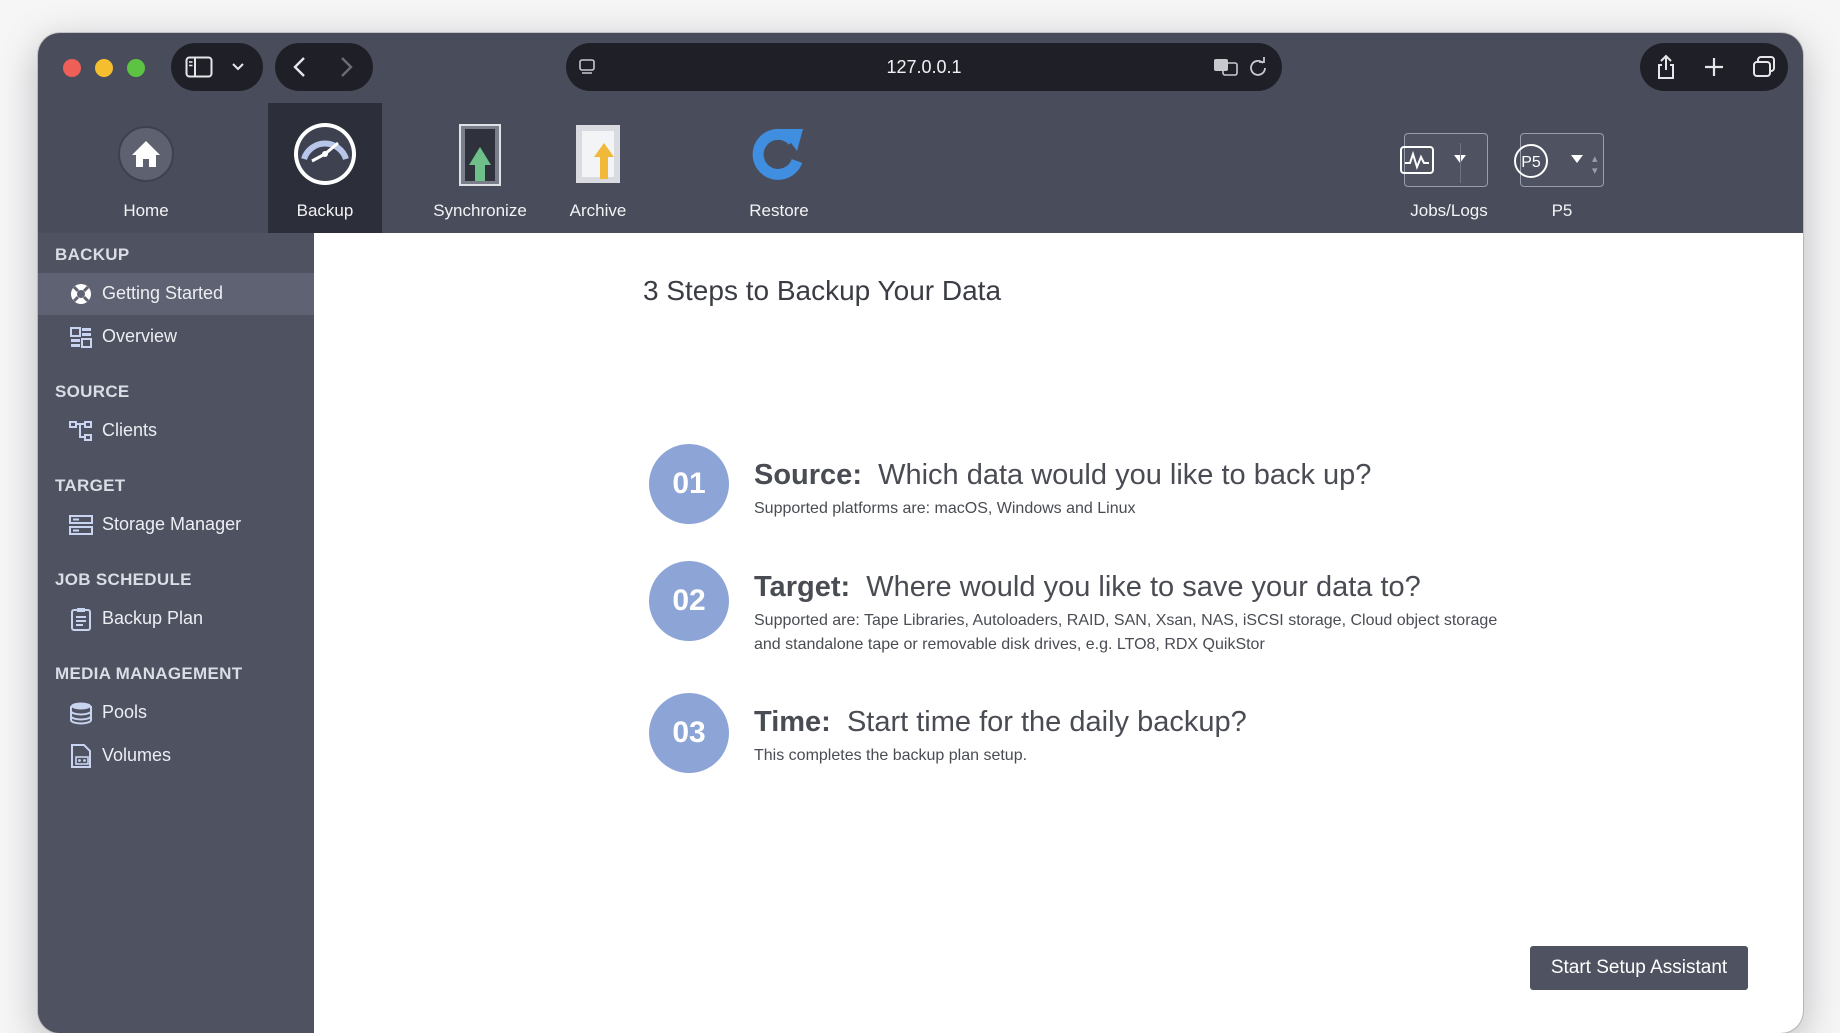 This screenshot has width=1840, height=1033. Describe the element at coordinates (779, 210) in the screenshot. I see `toolbar-restore-label: Restore` at that location.